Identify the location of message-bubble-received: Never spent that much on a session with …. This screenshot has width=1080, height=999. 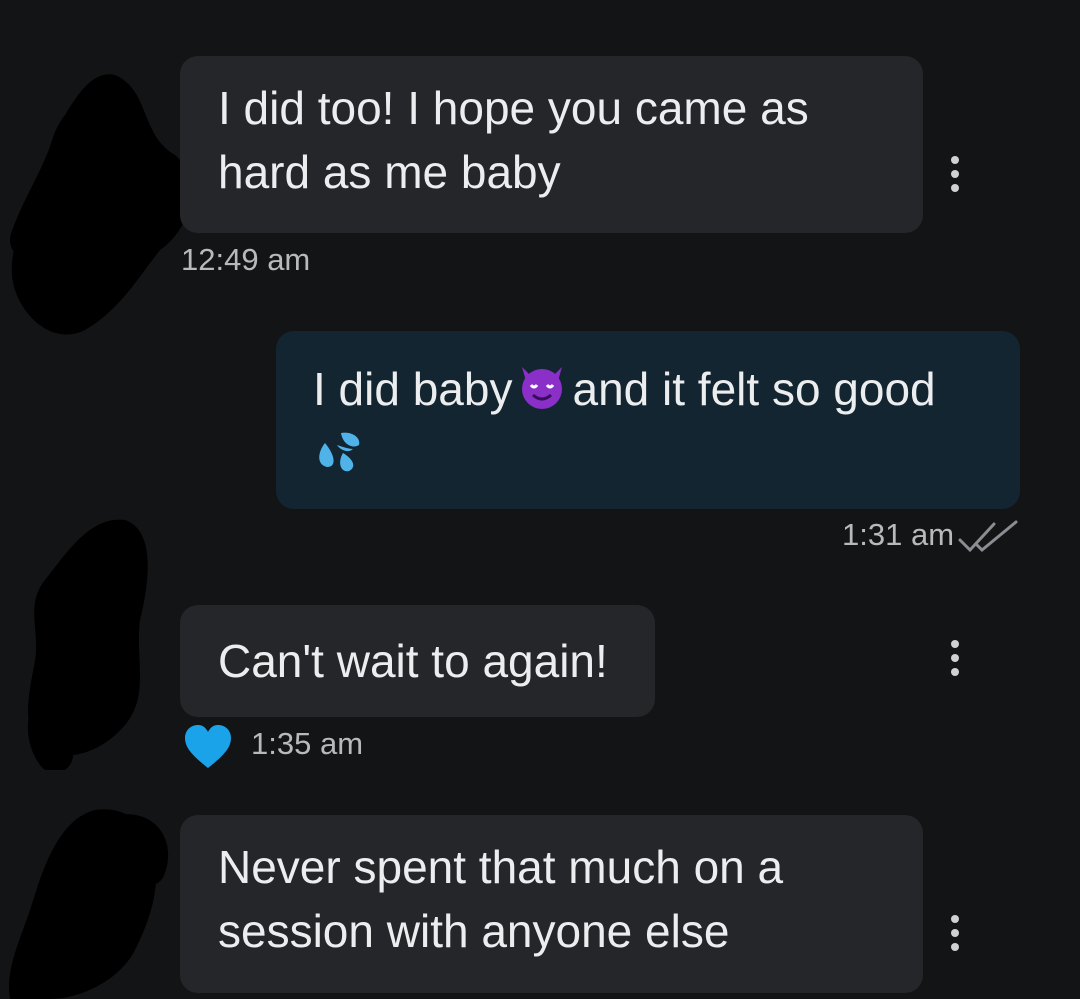
(551, 904).